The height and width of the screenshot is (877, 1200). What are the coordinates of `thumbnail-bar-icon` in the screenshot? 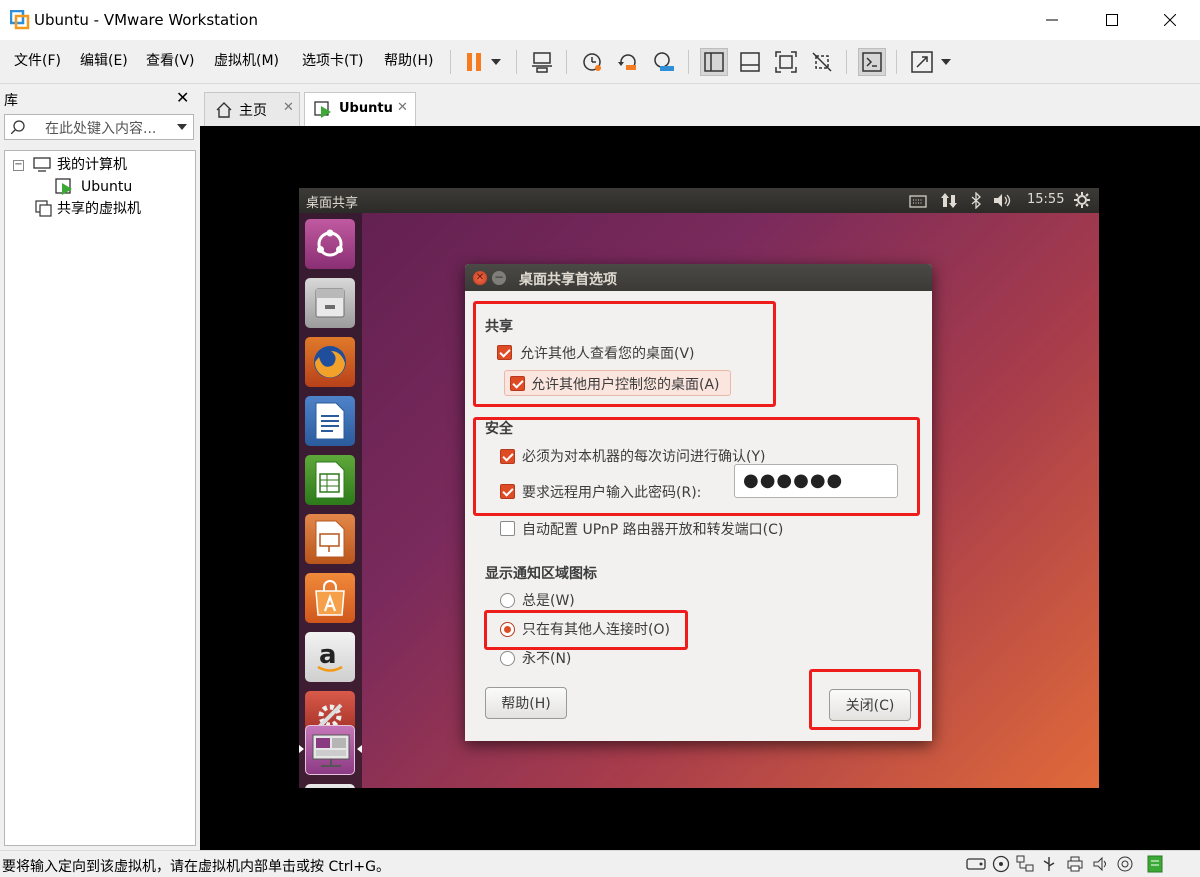 It's located at (750, 62).